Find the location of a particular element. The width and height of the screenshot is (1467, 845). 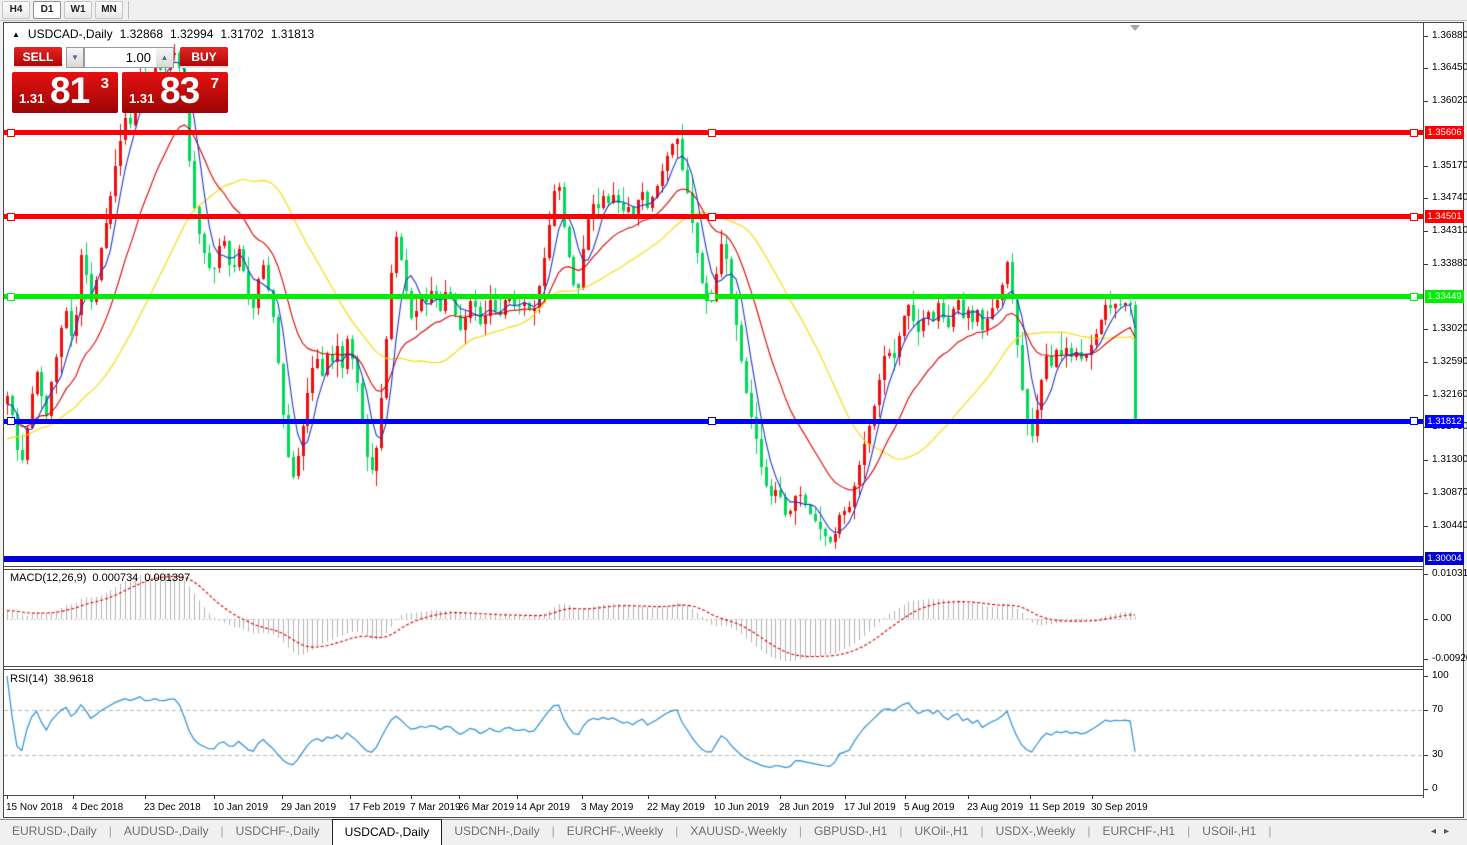

date-label: 23 Aug 2019 is located at coordinates (995, 807).